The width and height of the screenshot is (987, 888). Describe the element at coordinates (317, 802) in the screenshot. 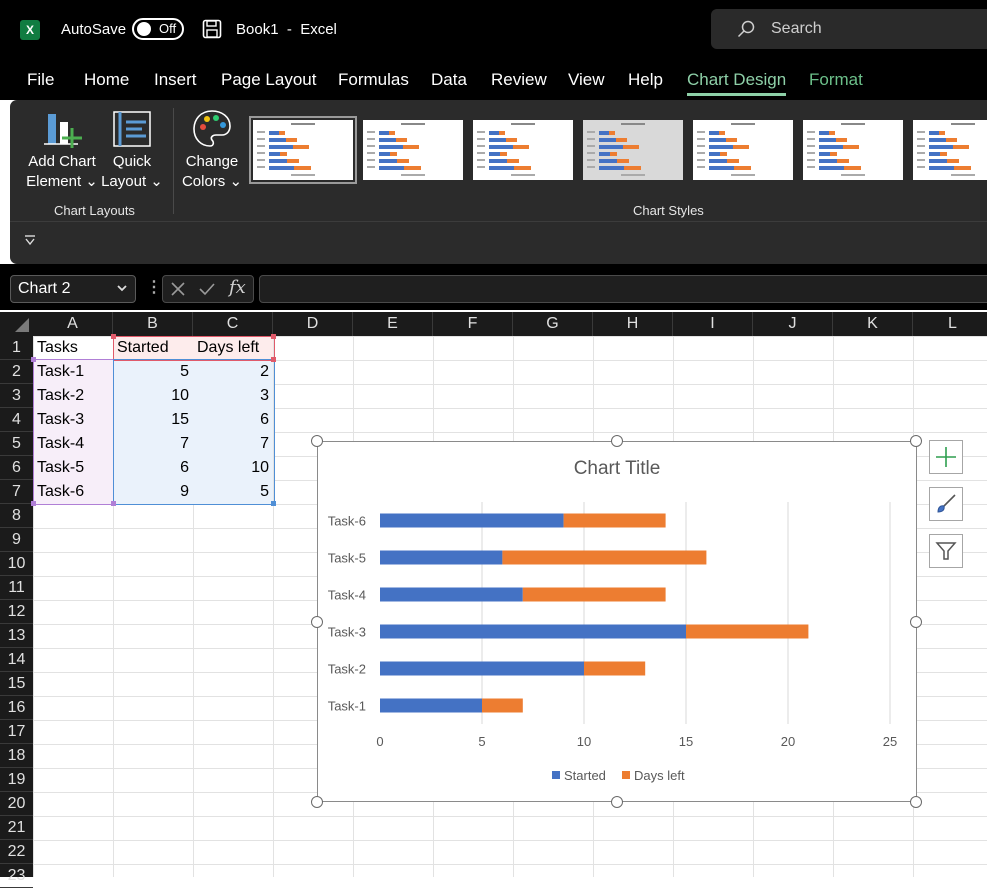

I see `resize-handle-bottom-left` at that location.